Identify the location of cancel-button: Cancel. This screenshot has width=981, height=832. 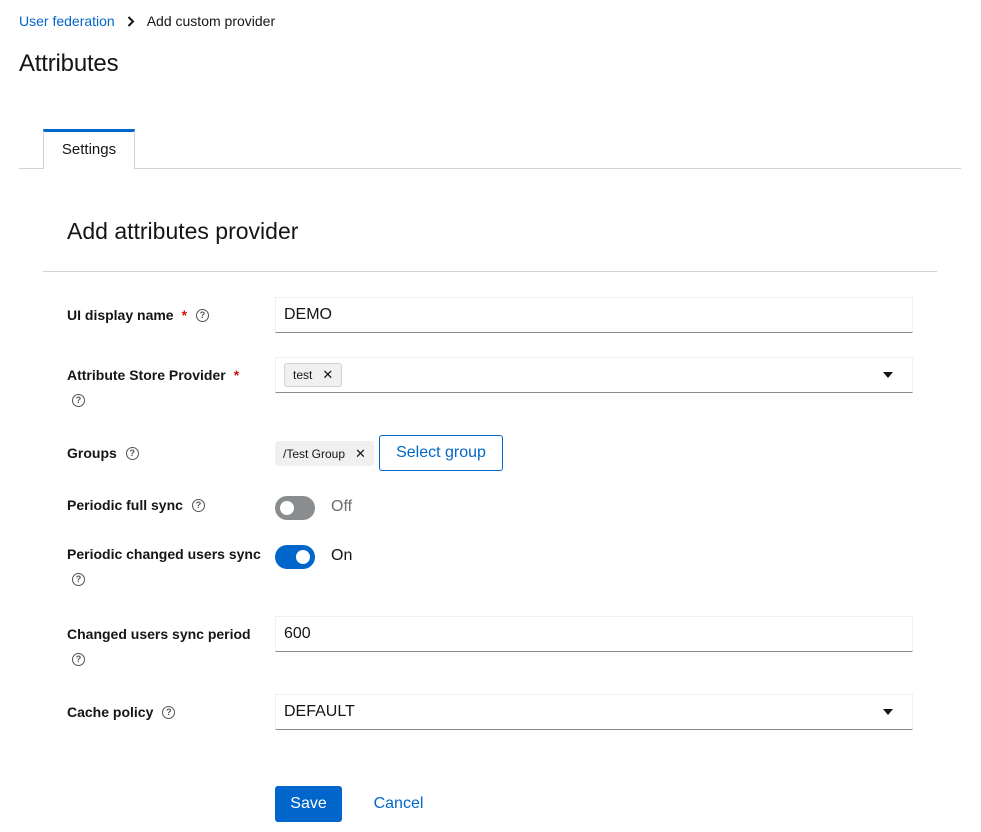
(398, 804).